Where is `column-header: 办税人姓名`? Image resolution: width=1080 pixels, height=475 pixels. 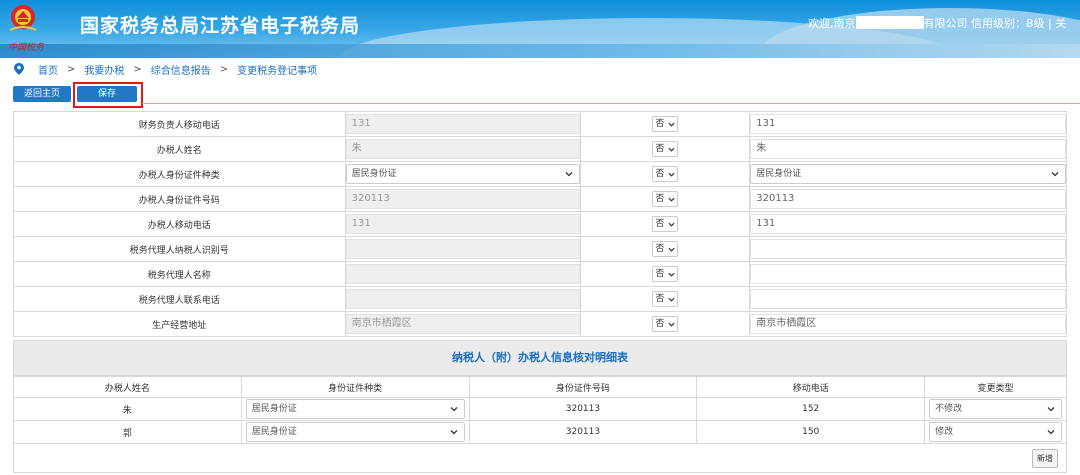 column-header: 办税人姓名 is located at coordinates (127, 387).